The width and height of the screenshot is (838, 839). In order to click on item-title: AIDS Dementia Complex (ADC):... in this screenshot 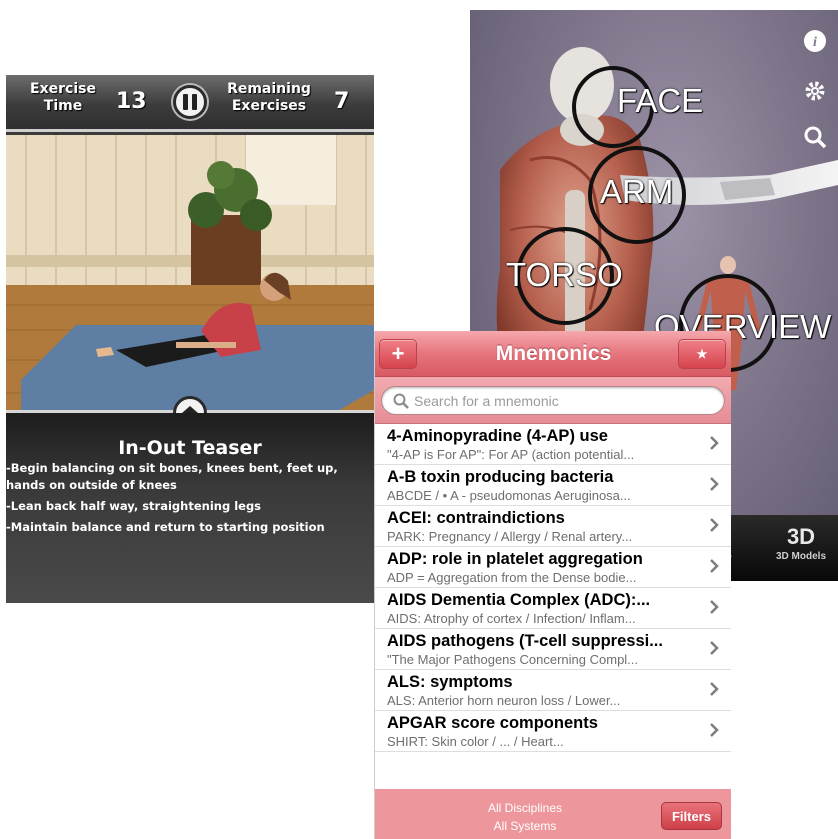, I will do `click(519, 600)`.